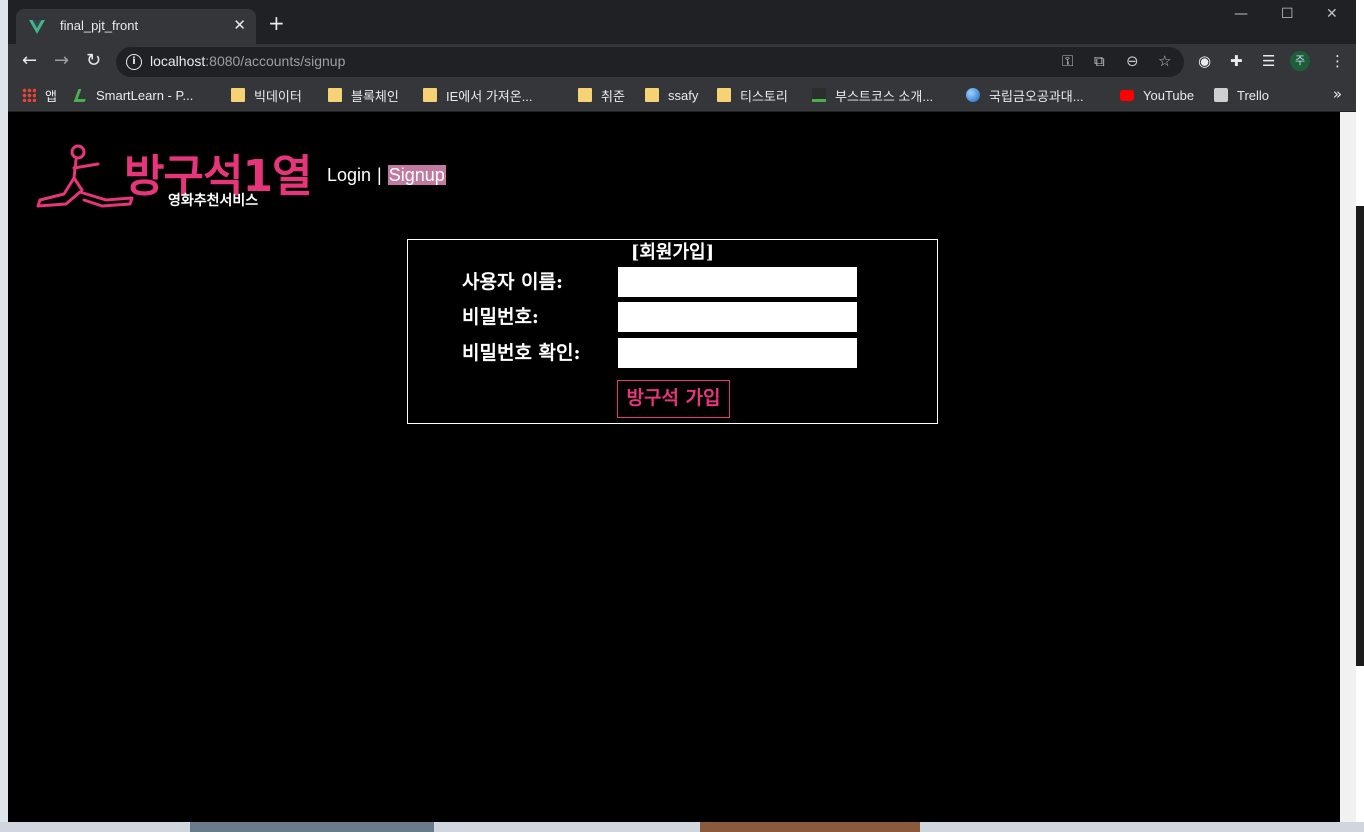 The width and height of the screenshot is (1364, 832). I want to click on bookmark-blockchain: 블록체인, so click(363, 95).